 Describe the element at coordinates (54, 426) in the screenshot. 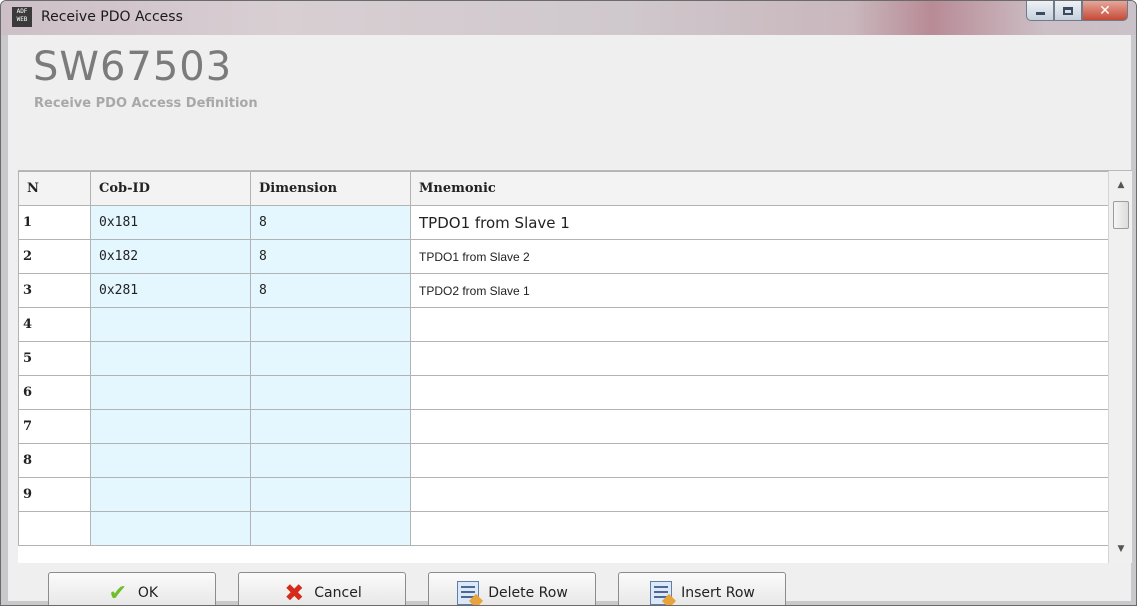

I see `row-number: 7` at that location.